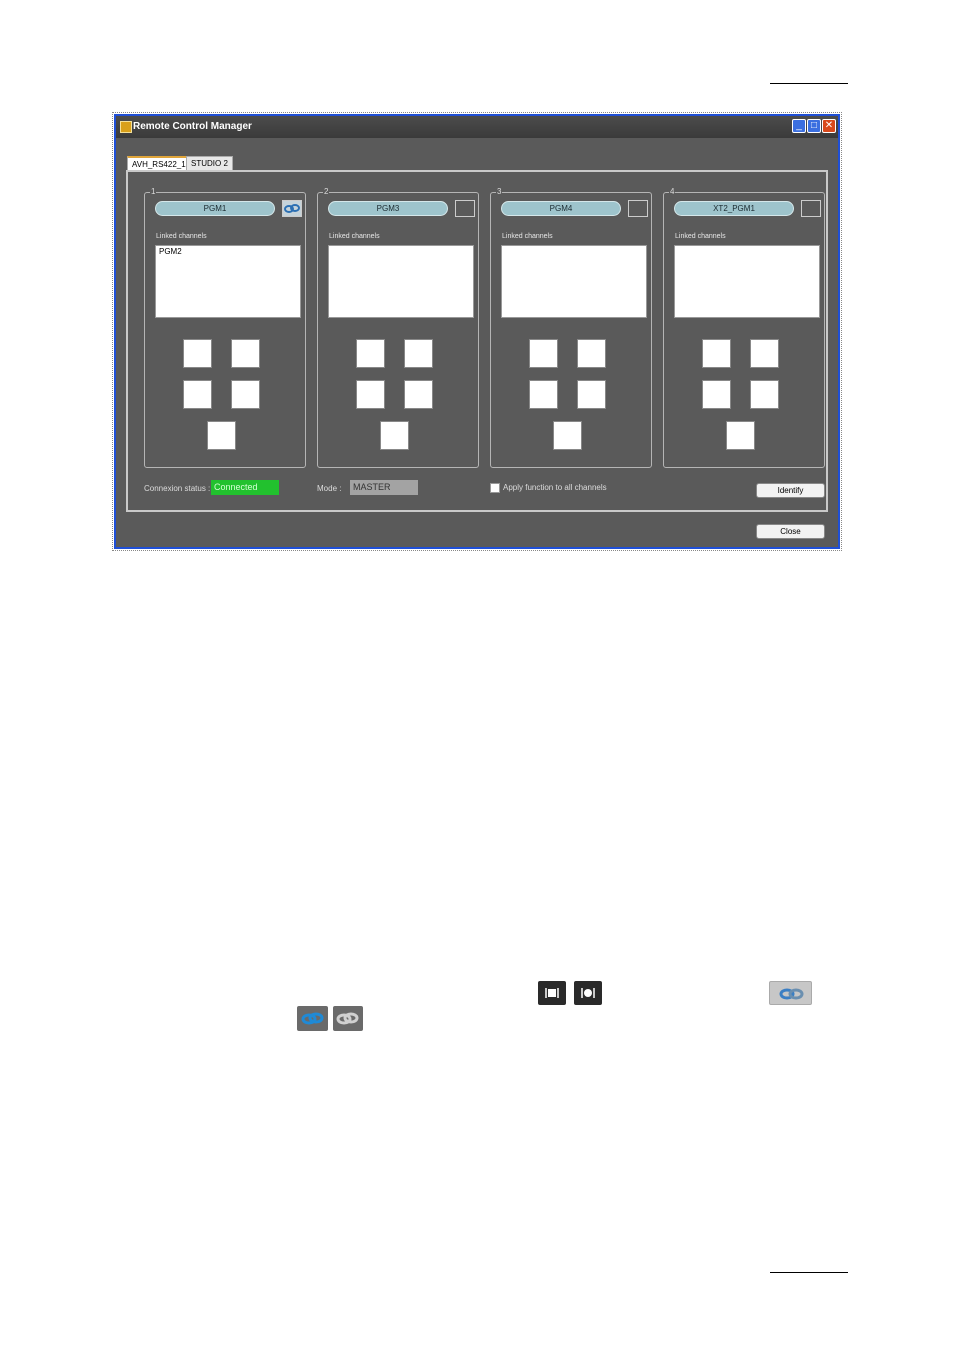 Image resolution: width=954 pixels, height=1350 pixels. What do you see at coordinates (829, 126) in the screenshot?
I see `close-window-button: ✕` at bounding box center [829, 126].